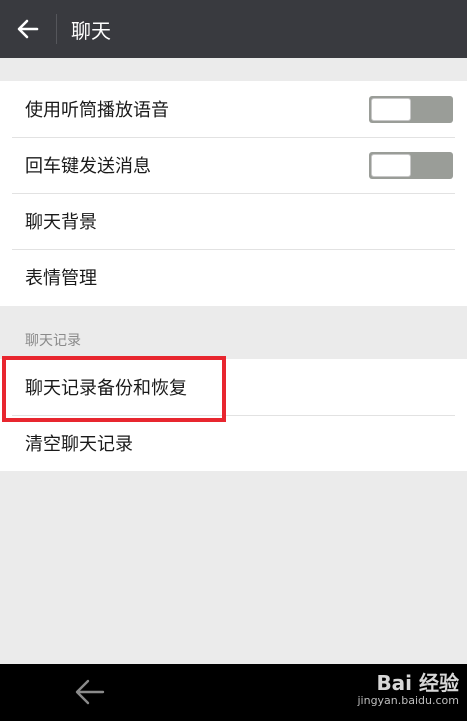  I want to click on nav-back-button, so click(90, 692).